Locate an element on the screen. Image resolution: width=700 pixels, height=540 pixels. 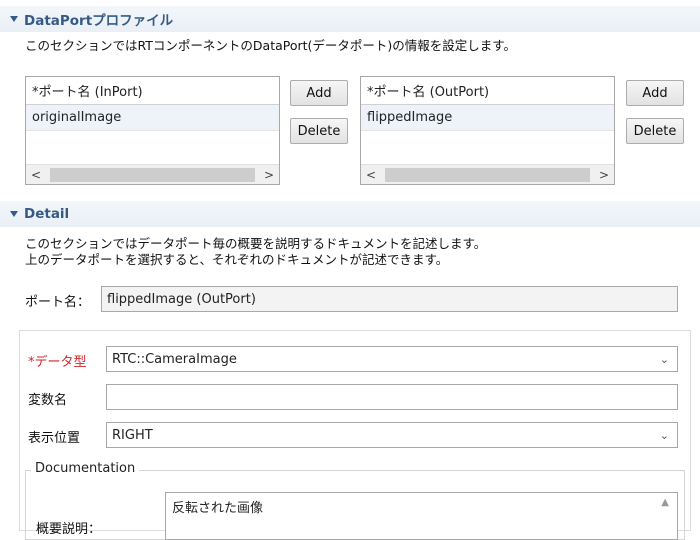
outport-add-button: Add is located at coordinates (655, 93).